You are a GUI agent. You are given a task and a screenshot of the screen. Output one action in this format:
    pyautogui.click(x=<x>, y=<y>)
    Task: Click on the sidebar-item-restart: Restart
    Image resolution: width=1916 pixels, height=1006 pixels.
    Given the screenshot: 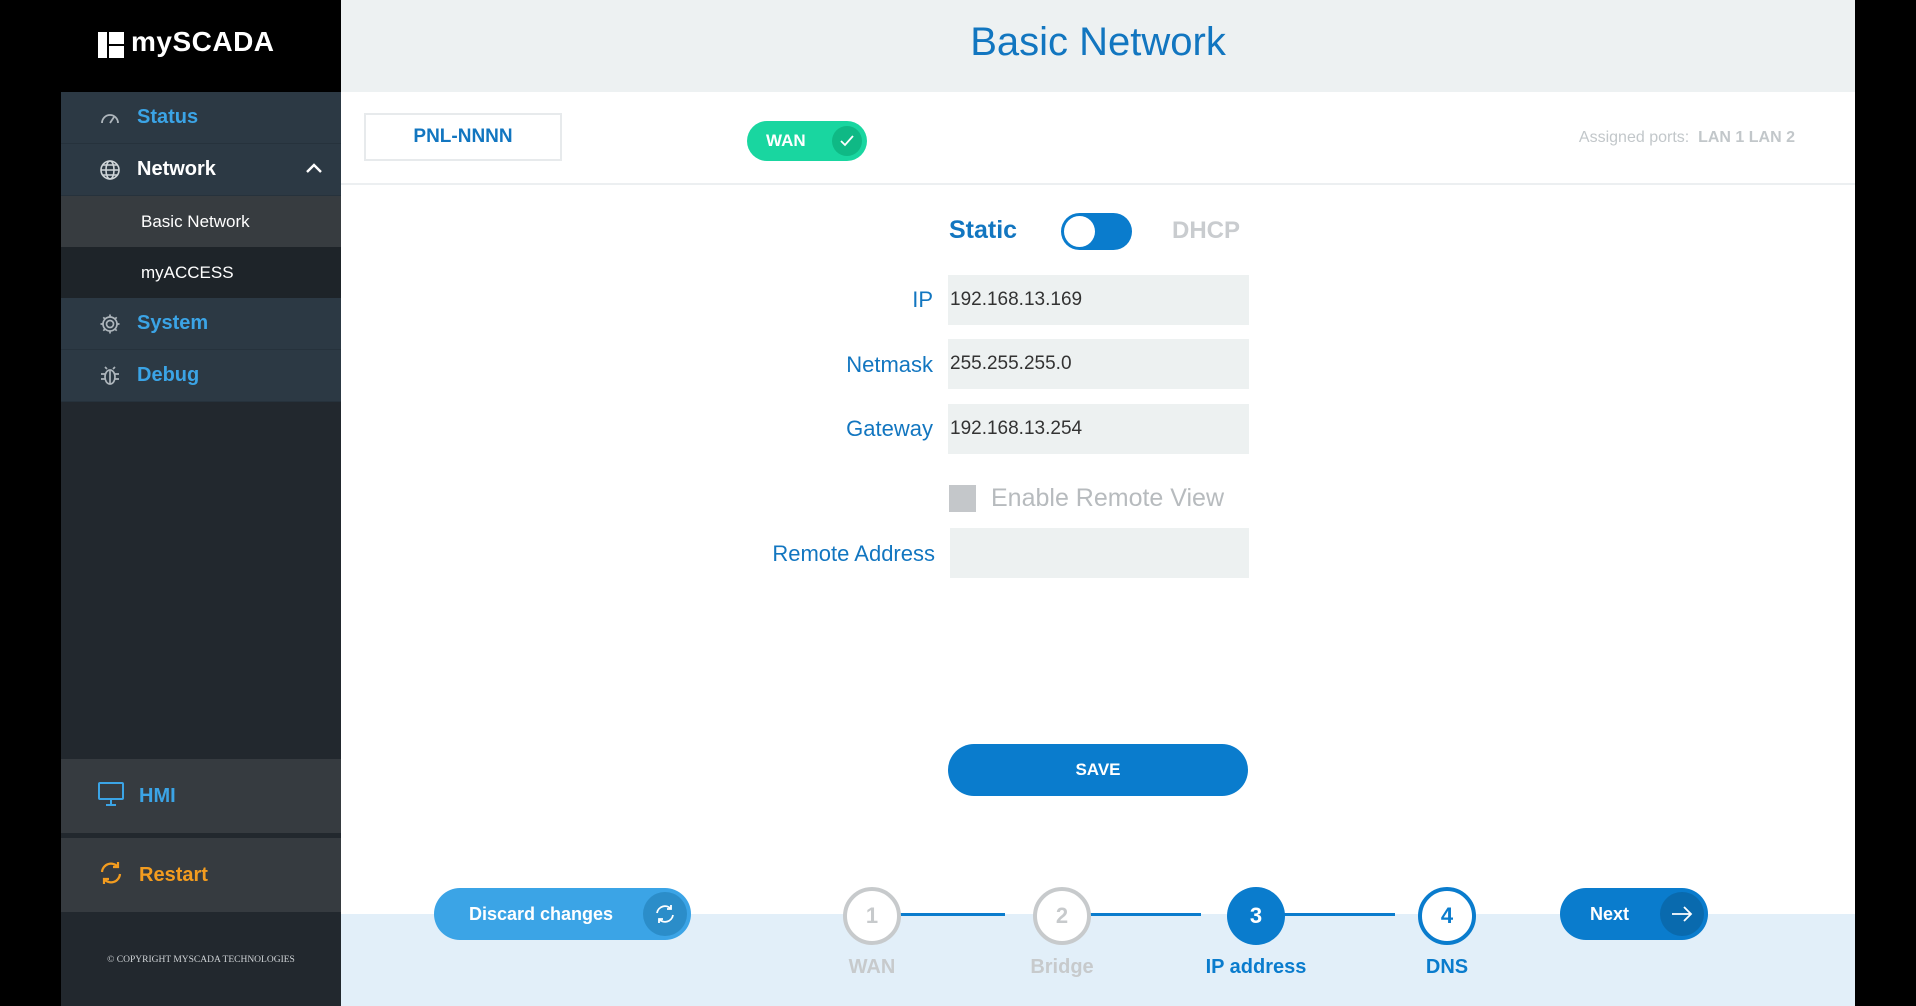 What is the action you would take?
    pyautogui.click(x=201, y=875)
    